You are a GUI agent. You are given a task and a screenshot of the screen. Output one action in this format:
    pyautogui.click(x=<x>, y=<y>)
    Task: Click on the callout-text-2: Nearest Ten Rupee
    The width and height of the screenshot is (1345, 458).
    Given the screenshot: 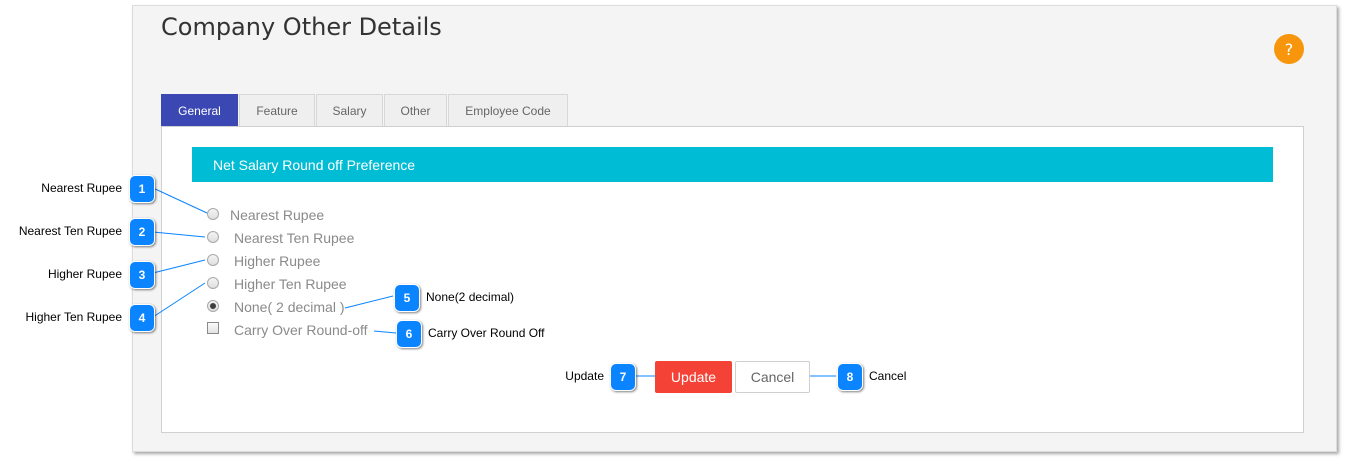 What is the action you would take?
    pyautogui.click(x=70, y=231)
    